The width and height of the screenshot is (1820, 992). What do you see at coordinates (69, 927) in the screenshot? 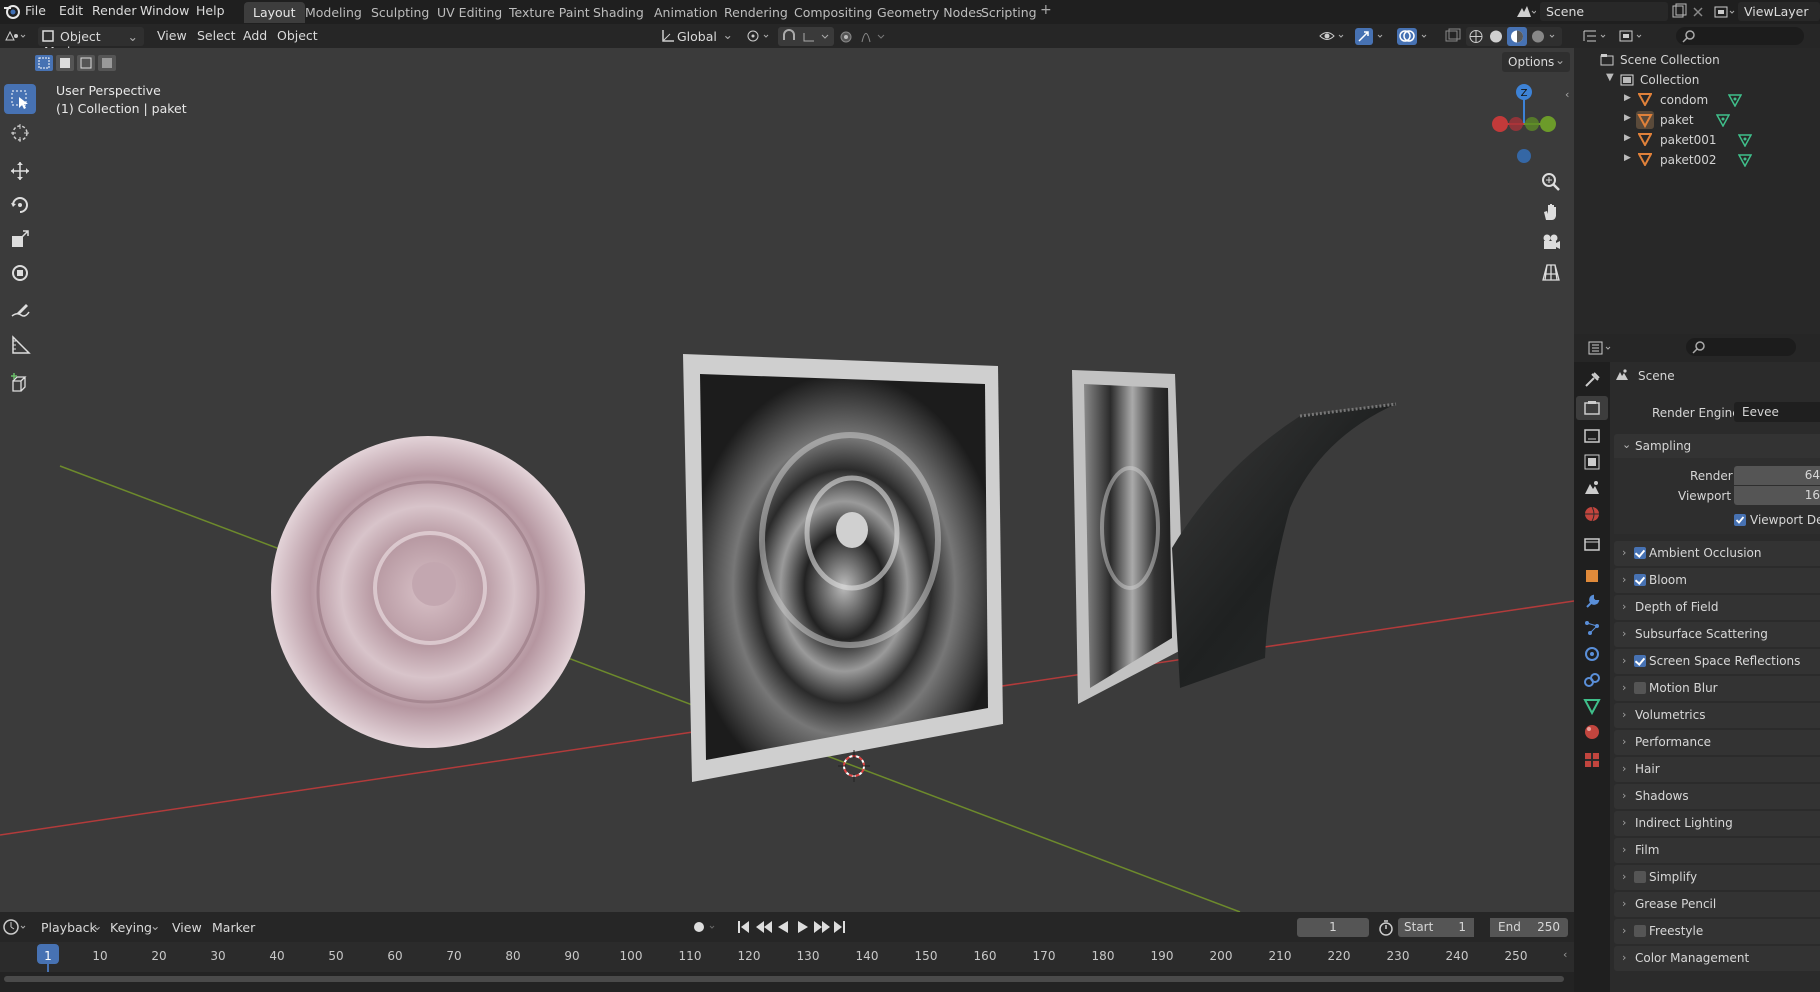
I see `menu-playback: Playback` at bounding box center [69, 927].